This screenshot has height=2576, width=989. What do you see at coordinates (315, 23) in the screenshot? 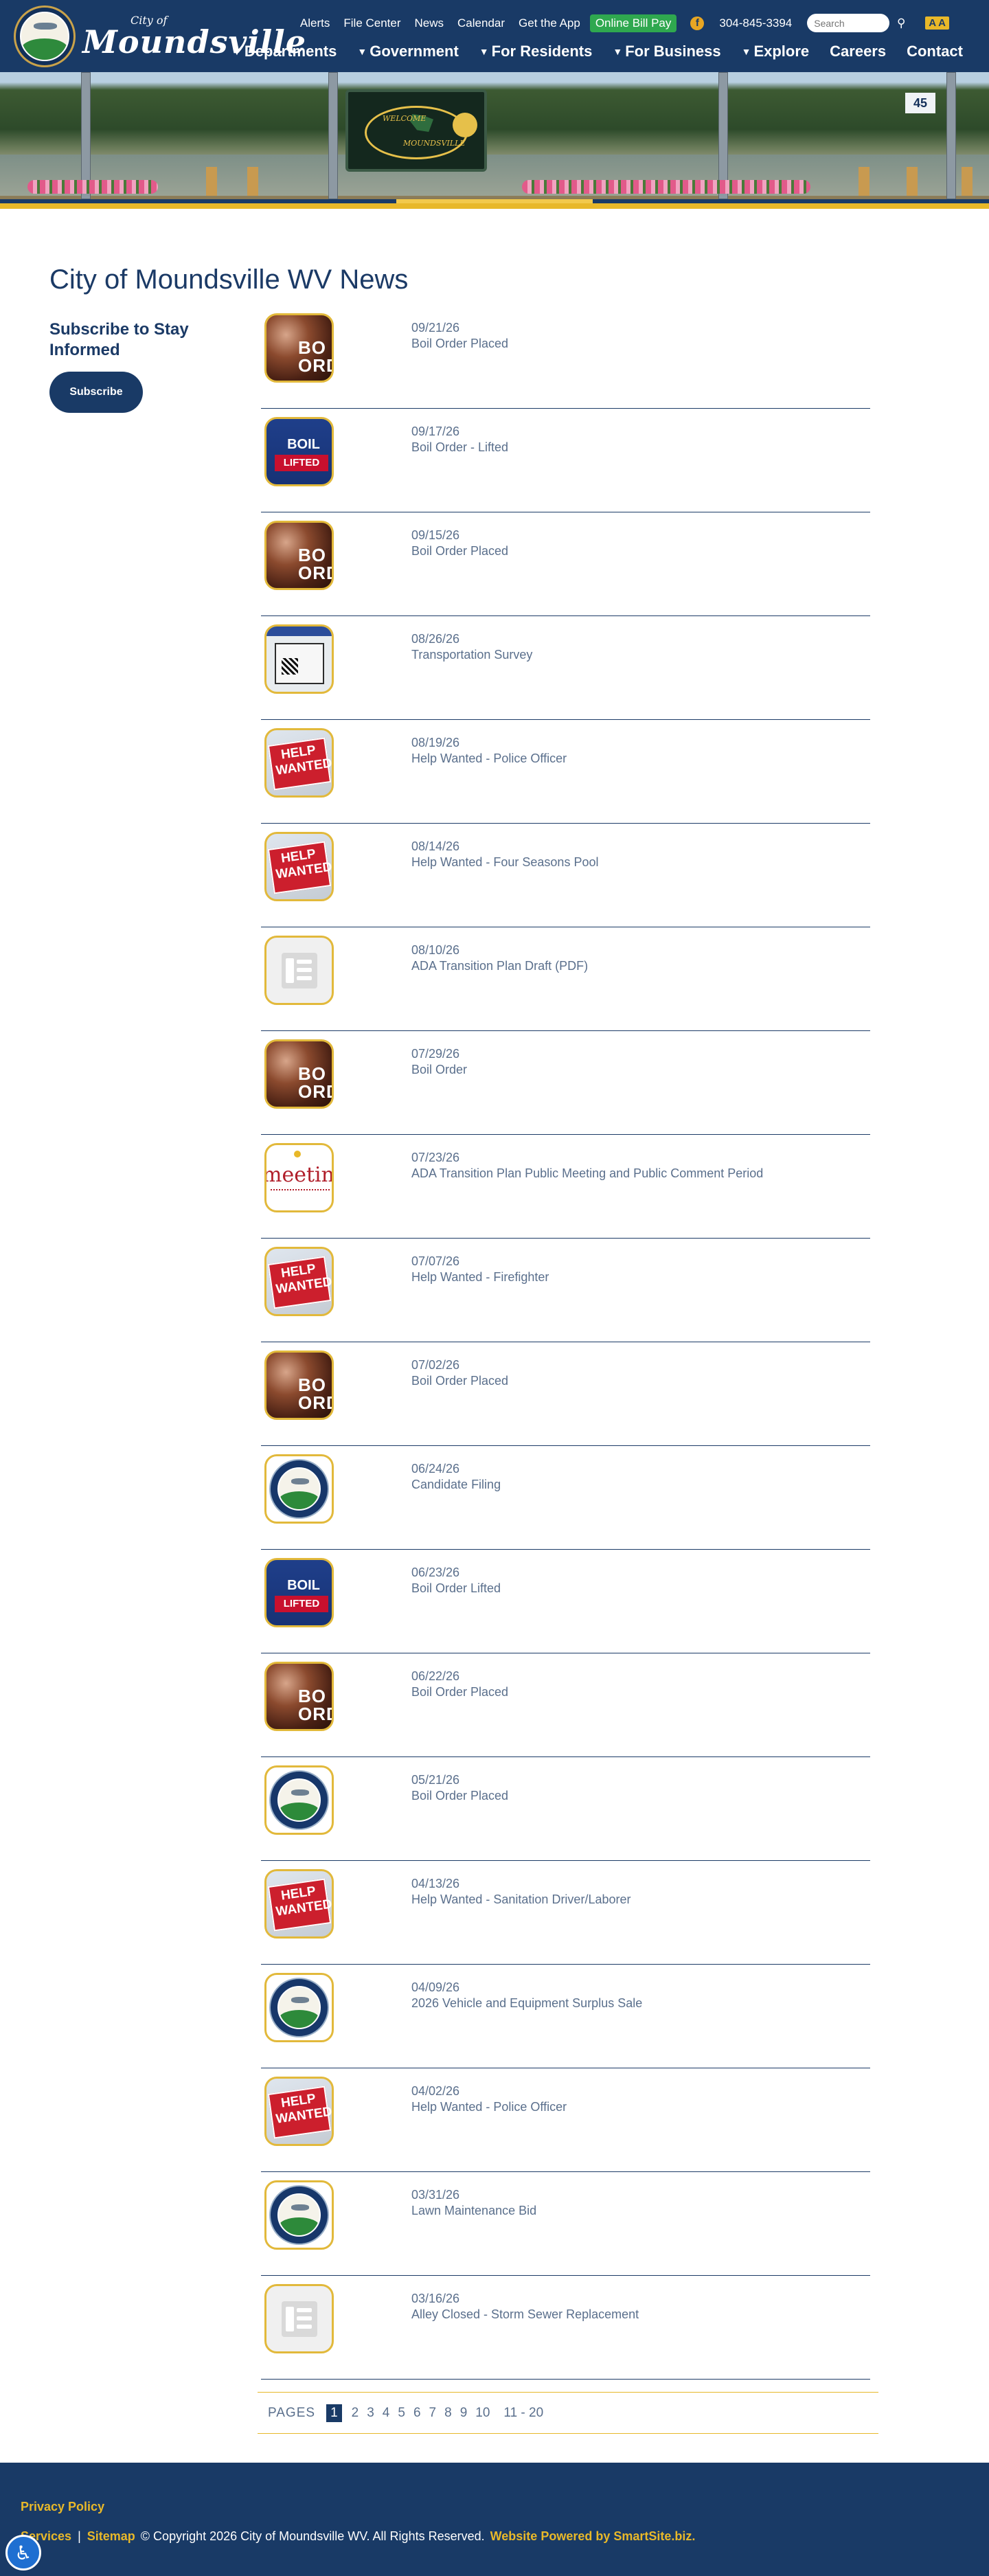
I see `util-link-alerts: Alerts` at bounding box center [315, 23].